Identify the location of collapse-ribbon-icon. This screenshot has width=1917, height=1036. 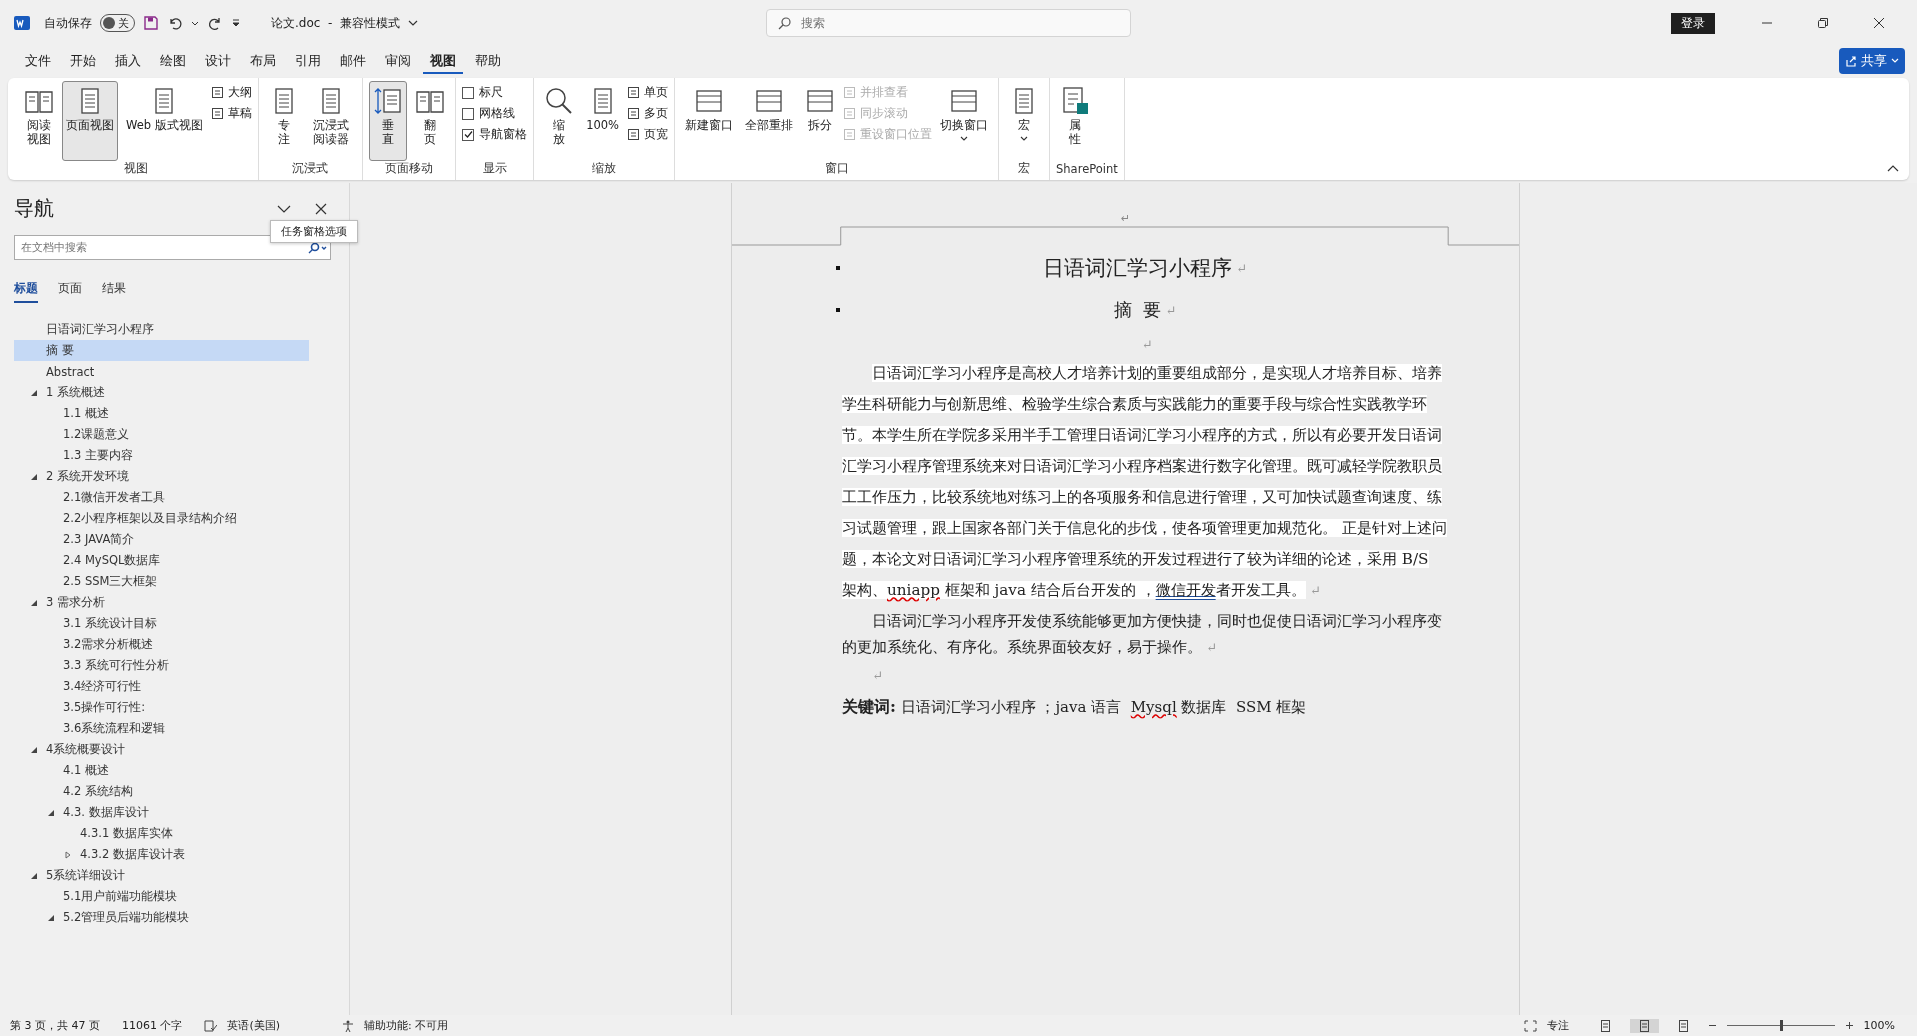
(1893, 168).